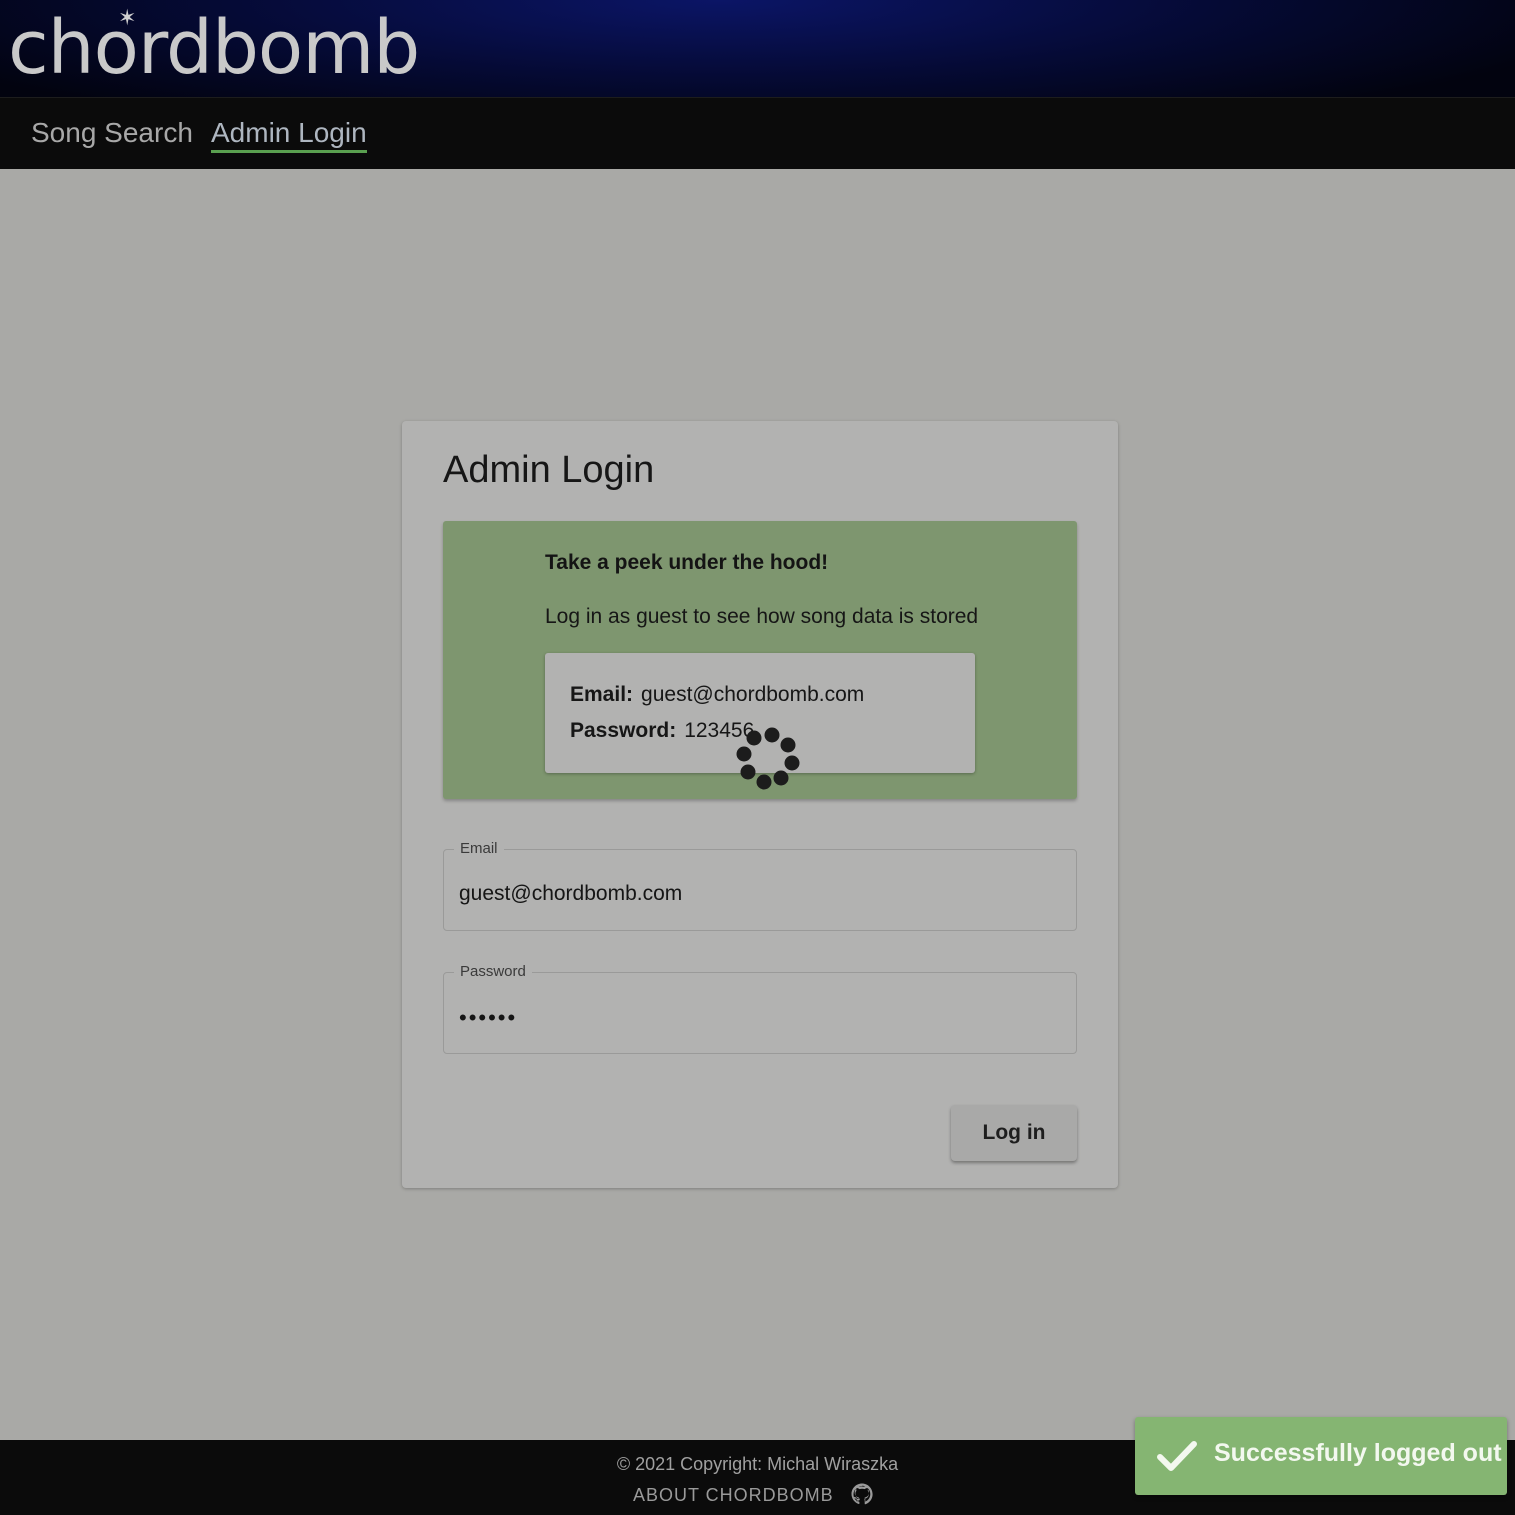 This screenshot has height=1515, width=1515. I want to click on password-field-label: Password, so click(493, 972).